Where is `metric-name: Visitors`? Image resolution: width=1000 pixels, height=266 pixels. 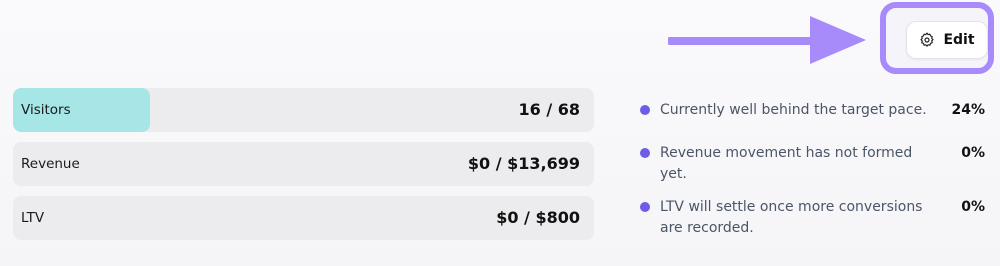 metric-name: Visitors is located at coordinates (46, 110).